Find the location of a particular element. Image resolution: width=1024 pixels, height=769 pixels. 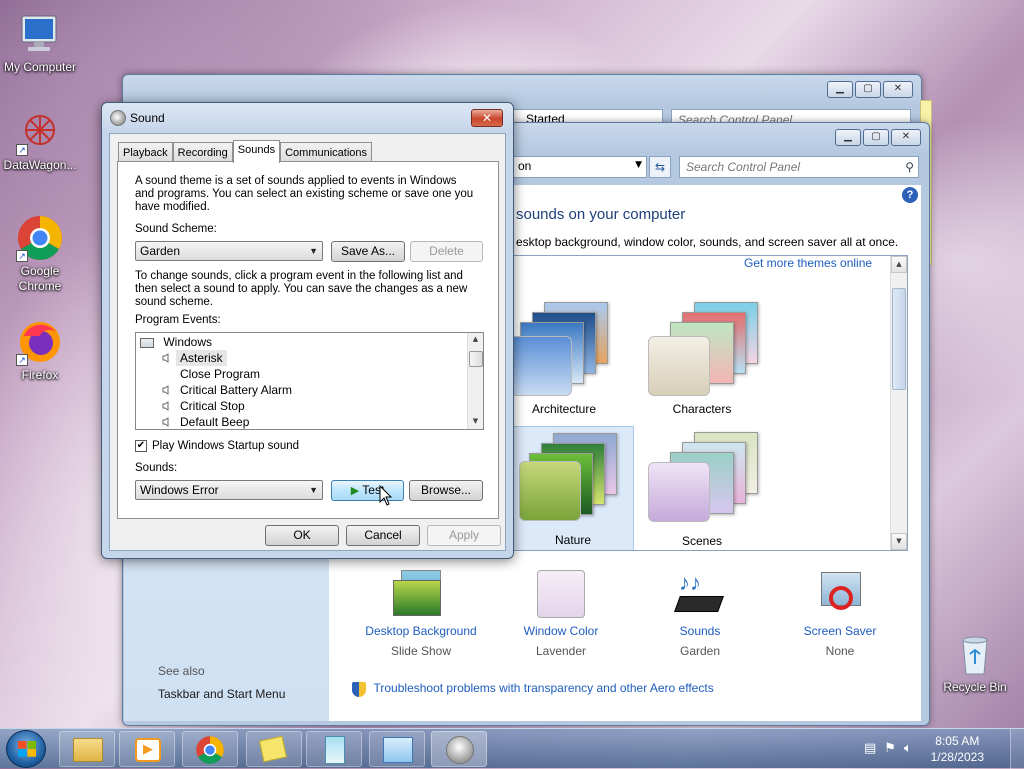

action-center-flag-icon: ⚑ is located at coordinates (890, 748).